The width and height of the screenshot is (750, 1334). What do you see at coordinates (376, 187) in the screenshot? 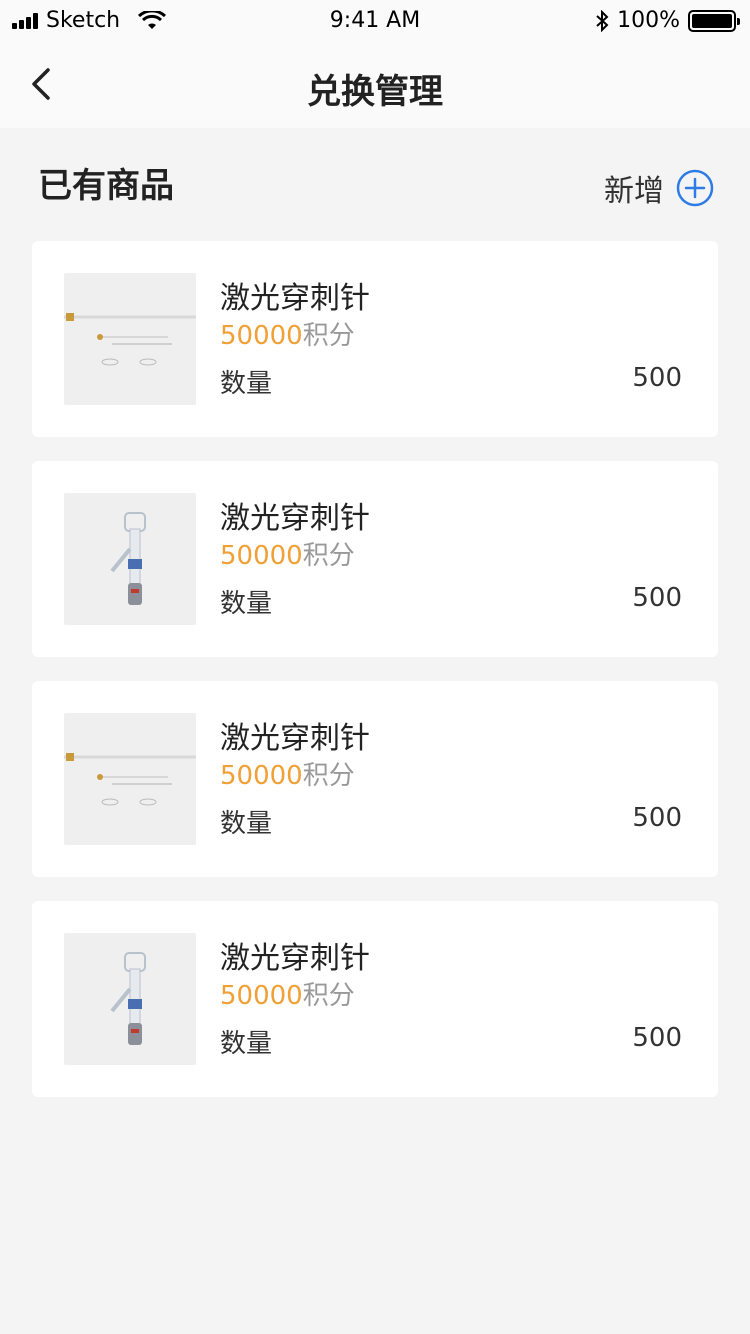
I see `section-header: 已有商品 新增` at bounding box center [376, 187].